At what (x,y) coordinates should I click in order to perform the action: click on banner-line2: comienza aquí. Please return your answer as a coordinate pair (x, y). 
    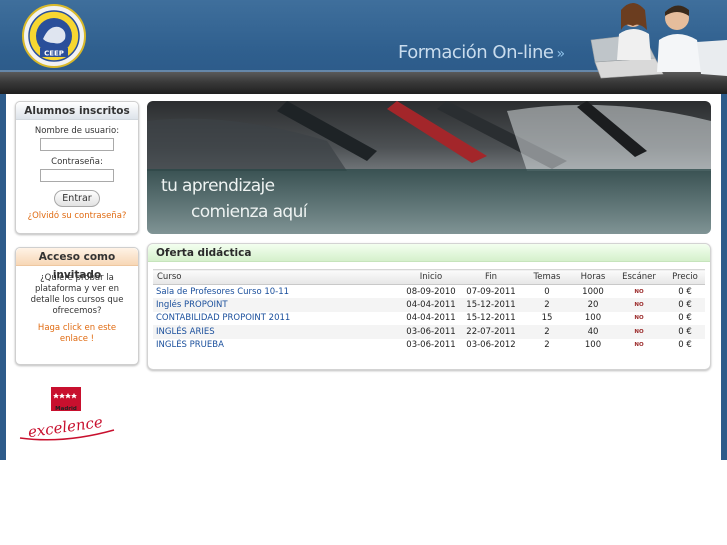
    Looking at the image, I should click on (249, 212).